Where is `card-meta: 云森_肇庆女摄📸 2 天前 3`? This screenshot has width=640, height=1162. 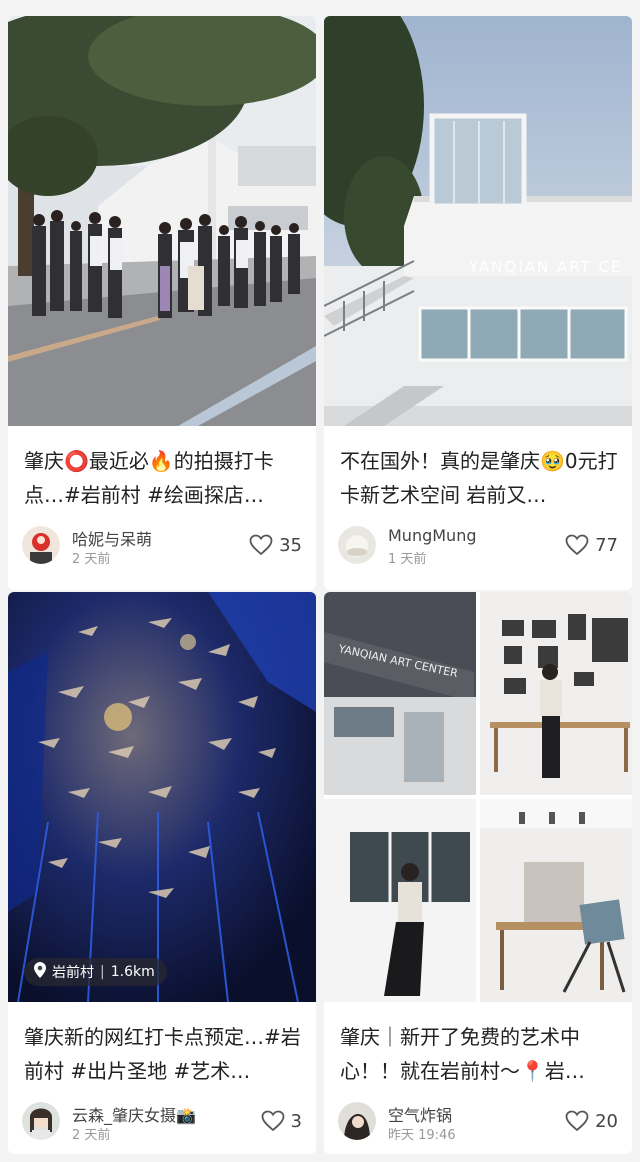
card-meta: 云森_肇庆女摄📸 2 天前 3 is located at coordinates (162, 1124).